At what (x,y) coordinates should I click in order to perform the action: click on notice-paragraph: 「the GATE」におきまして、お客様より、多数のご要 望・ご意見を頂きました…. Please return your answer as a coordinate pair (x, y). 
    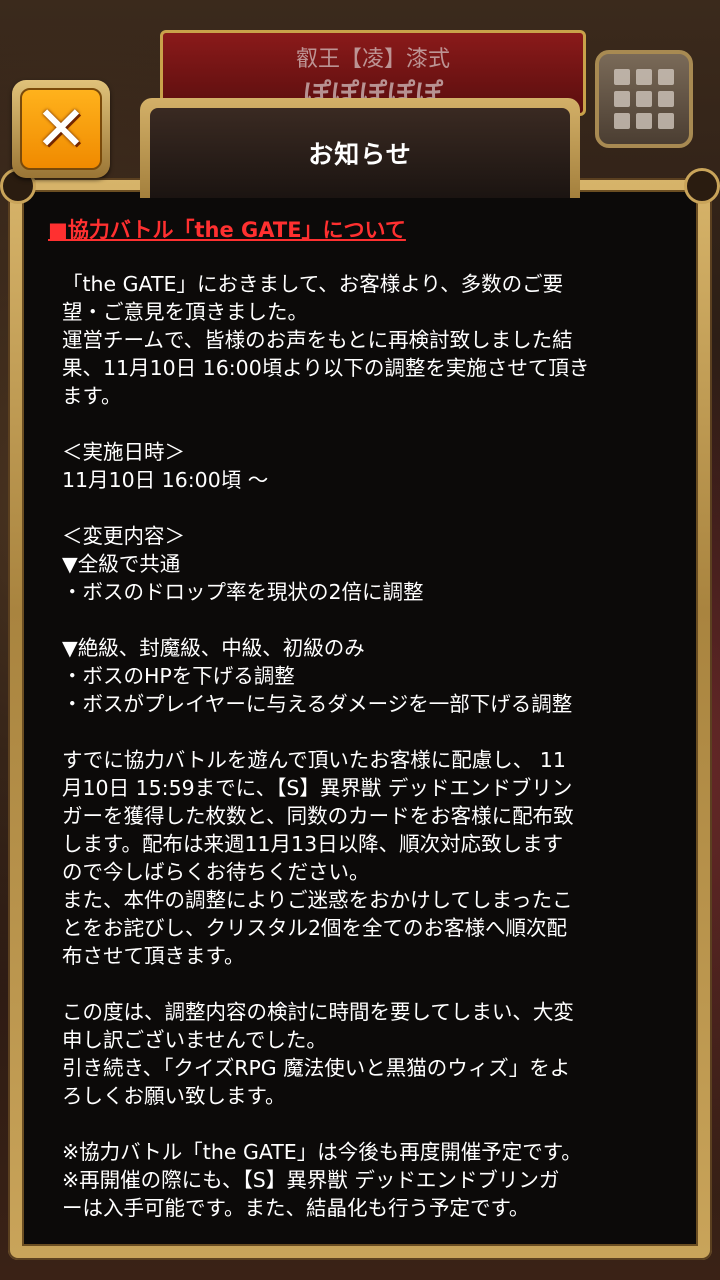
    Looking at the image, I should click on (326, 340).